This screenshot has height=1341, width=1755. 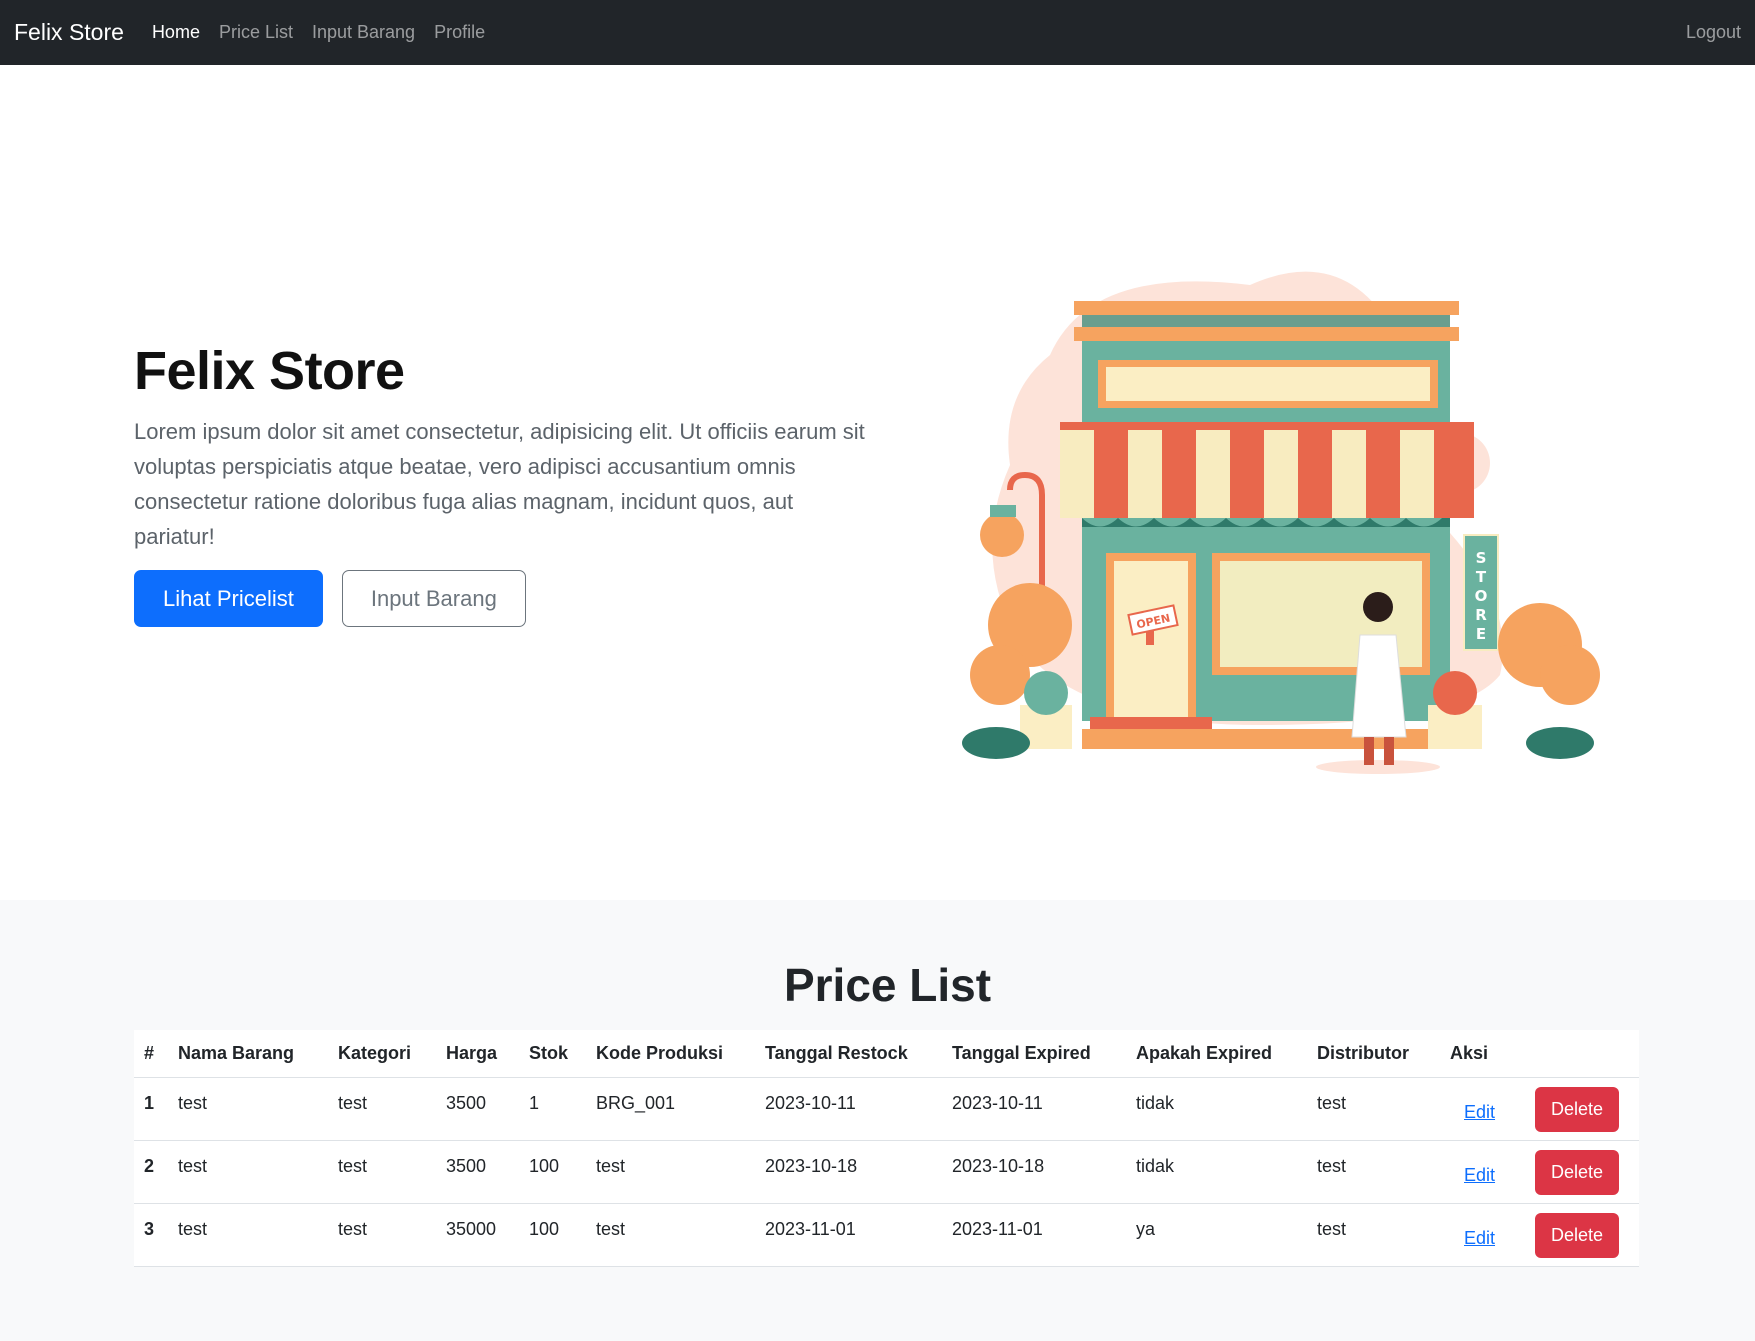 What do you see at coordinates (848, 1235) in the screenshot?
I see `cell-tanggal-restock: 2023-11-01` at bounding box center [848, 1235].